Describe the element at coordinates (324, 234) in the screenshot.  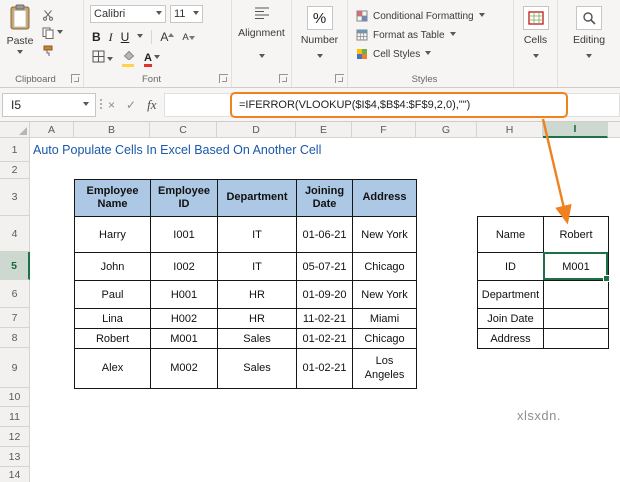
I see `cell: 01-06-21` at that location.